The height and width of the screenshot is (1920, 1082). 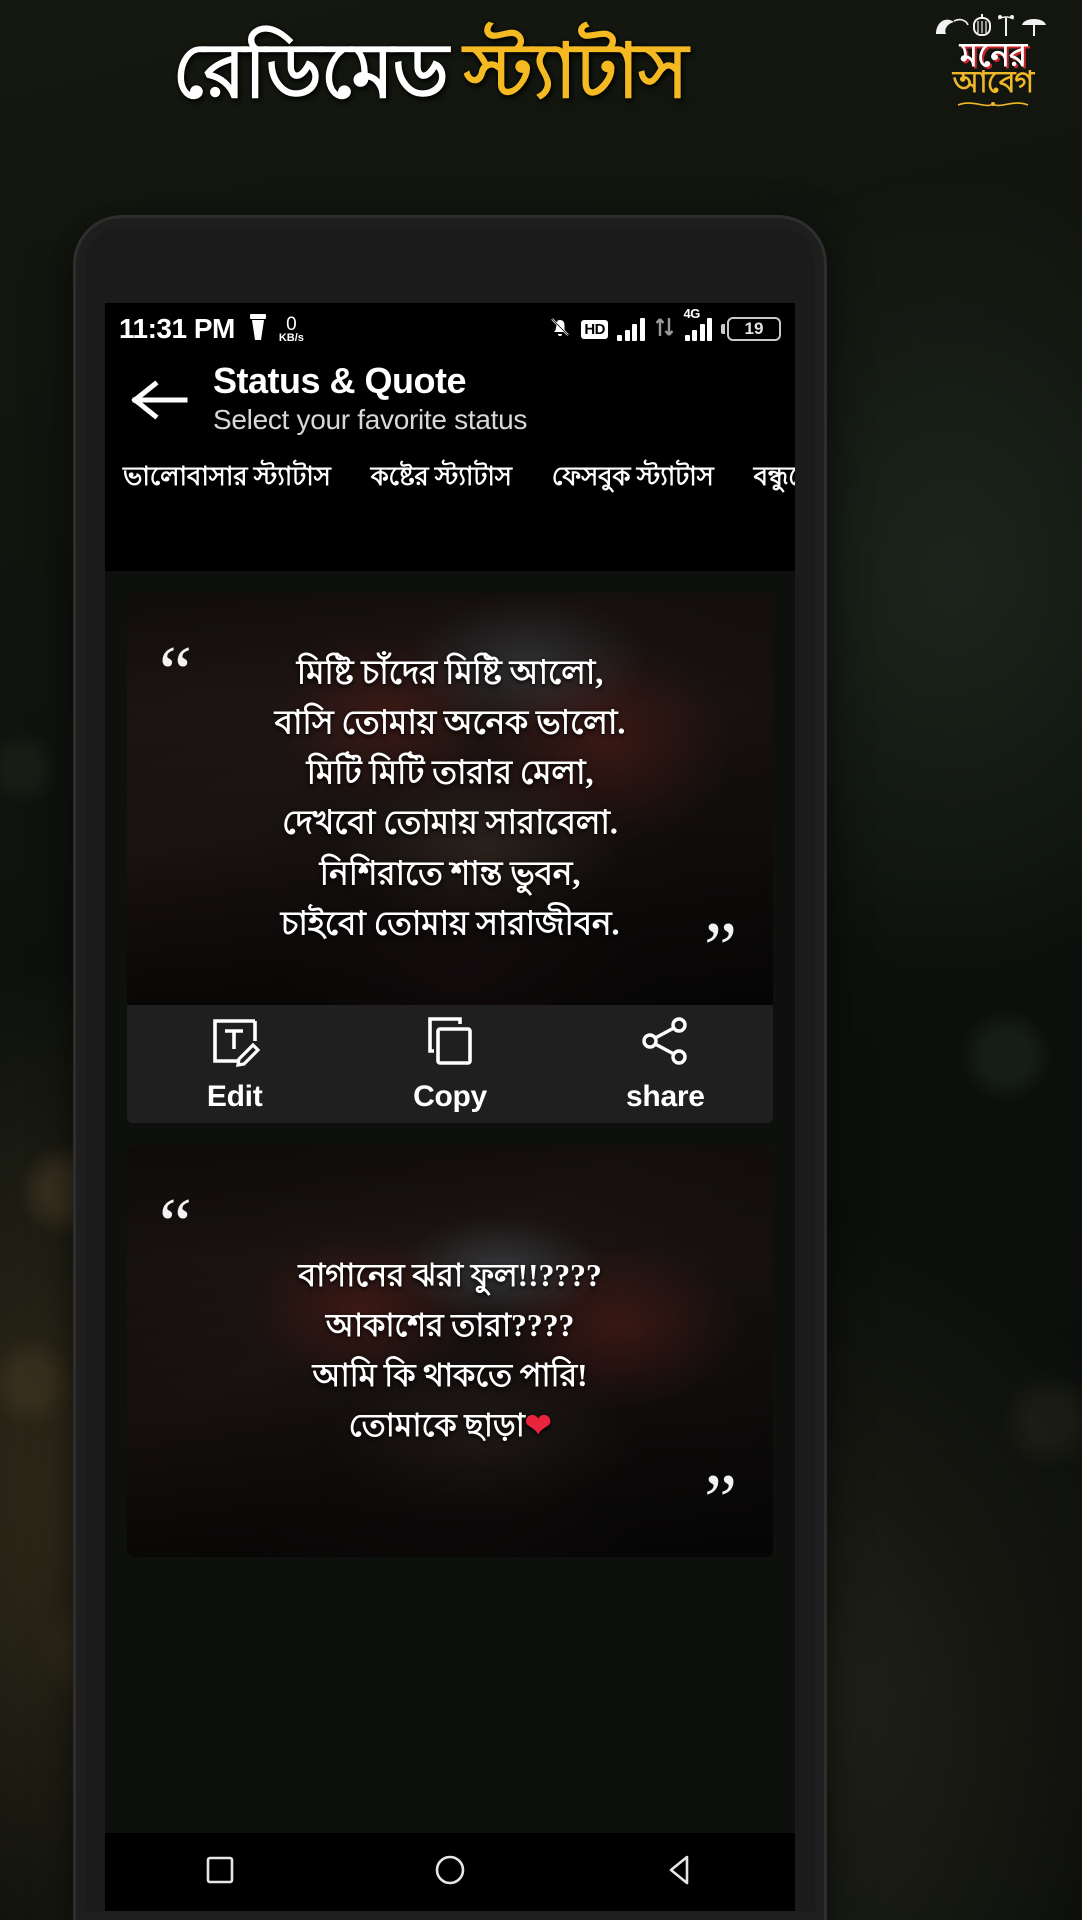 I want to click on quote-line: বাগানের ঝরা ফুল!!????, so click(x=450, y=1275).